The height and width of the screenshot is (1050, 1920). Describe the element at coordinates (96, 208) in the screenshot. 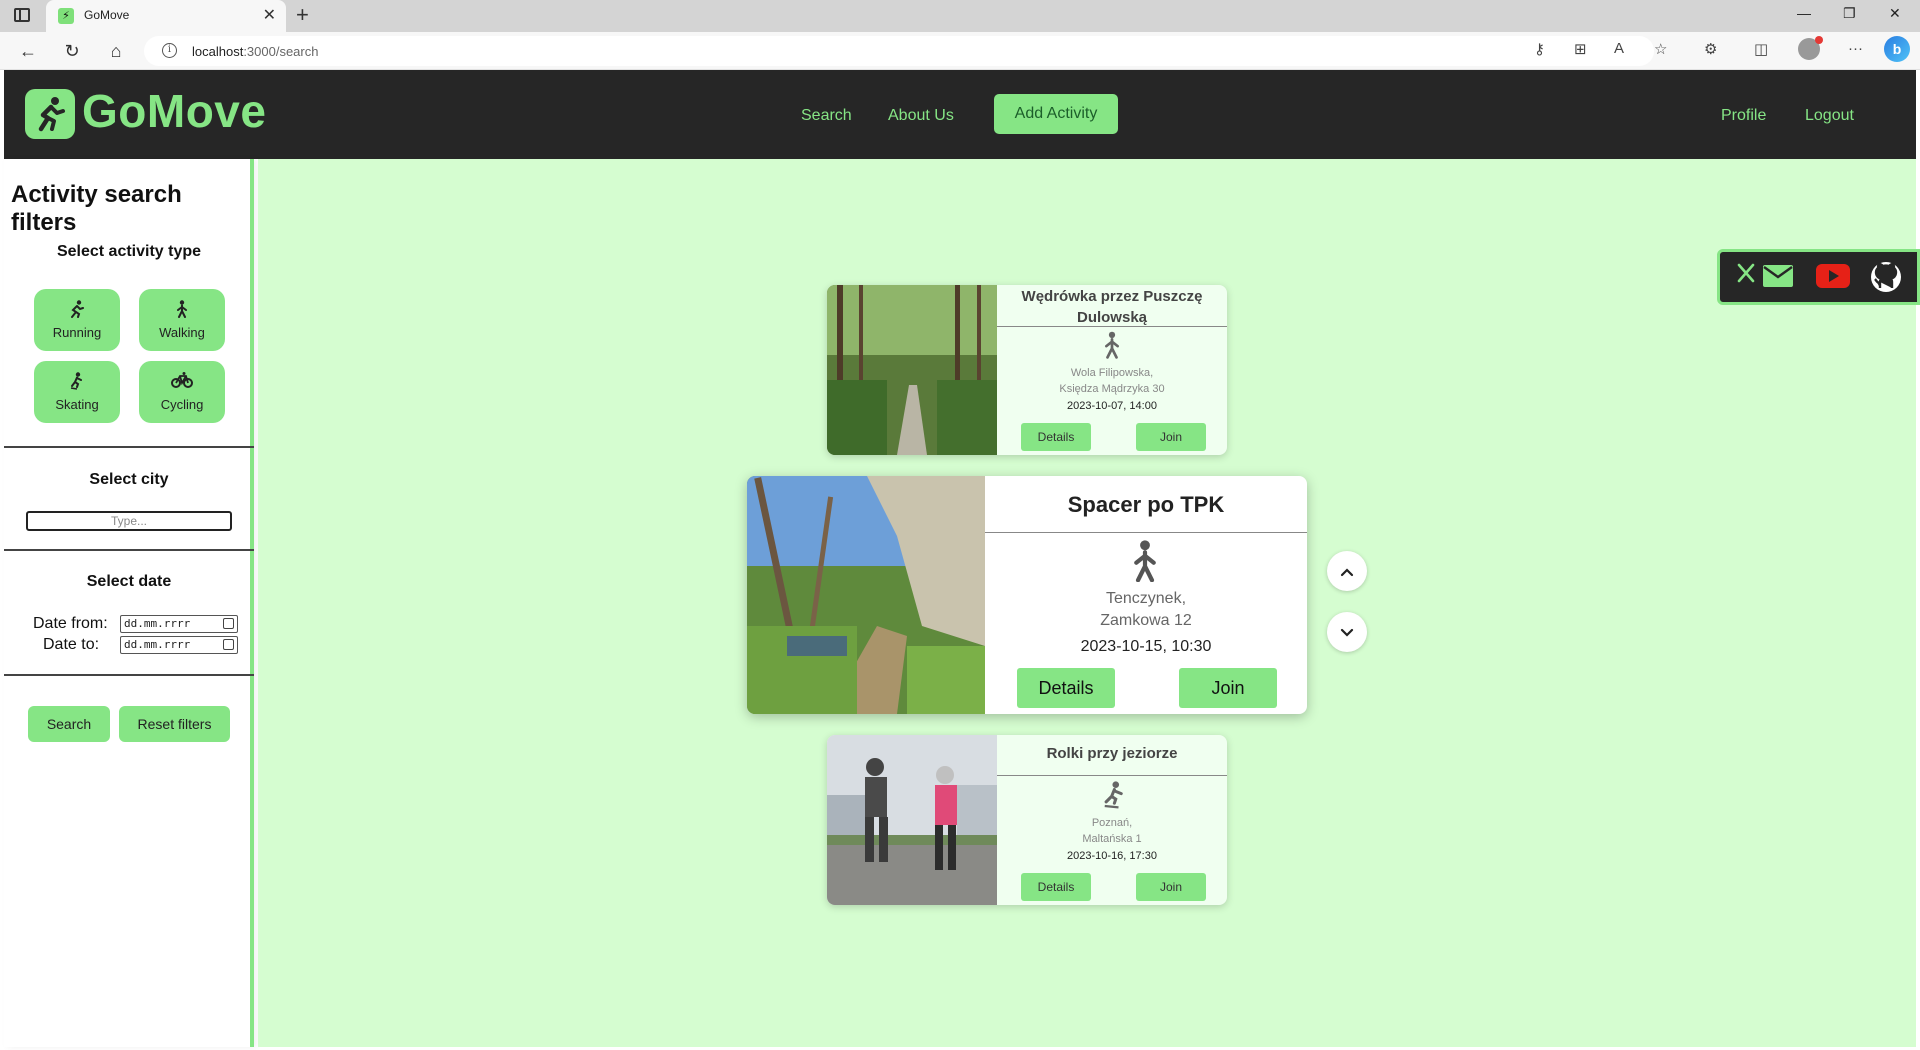

I see `filters-title: Activity search filters` at that location.